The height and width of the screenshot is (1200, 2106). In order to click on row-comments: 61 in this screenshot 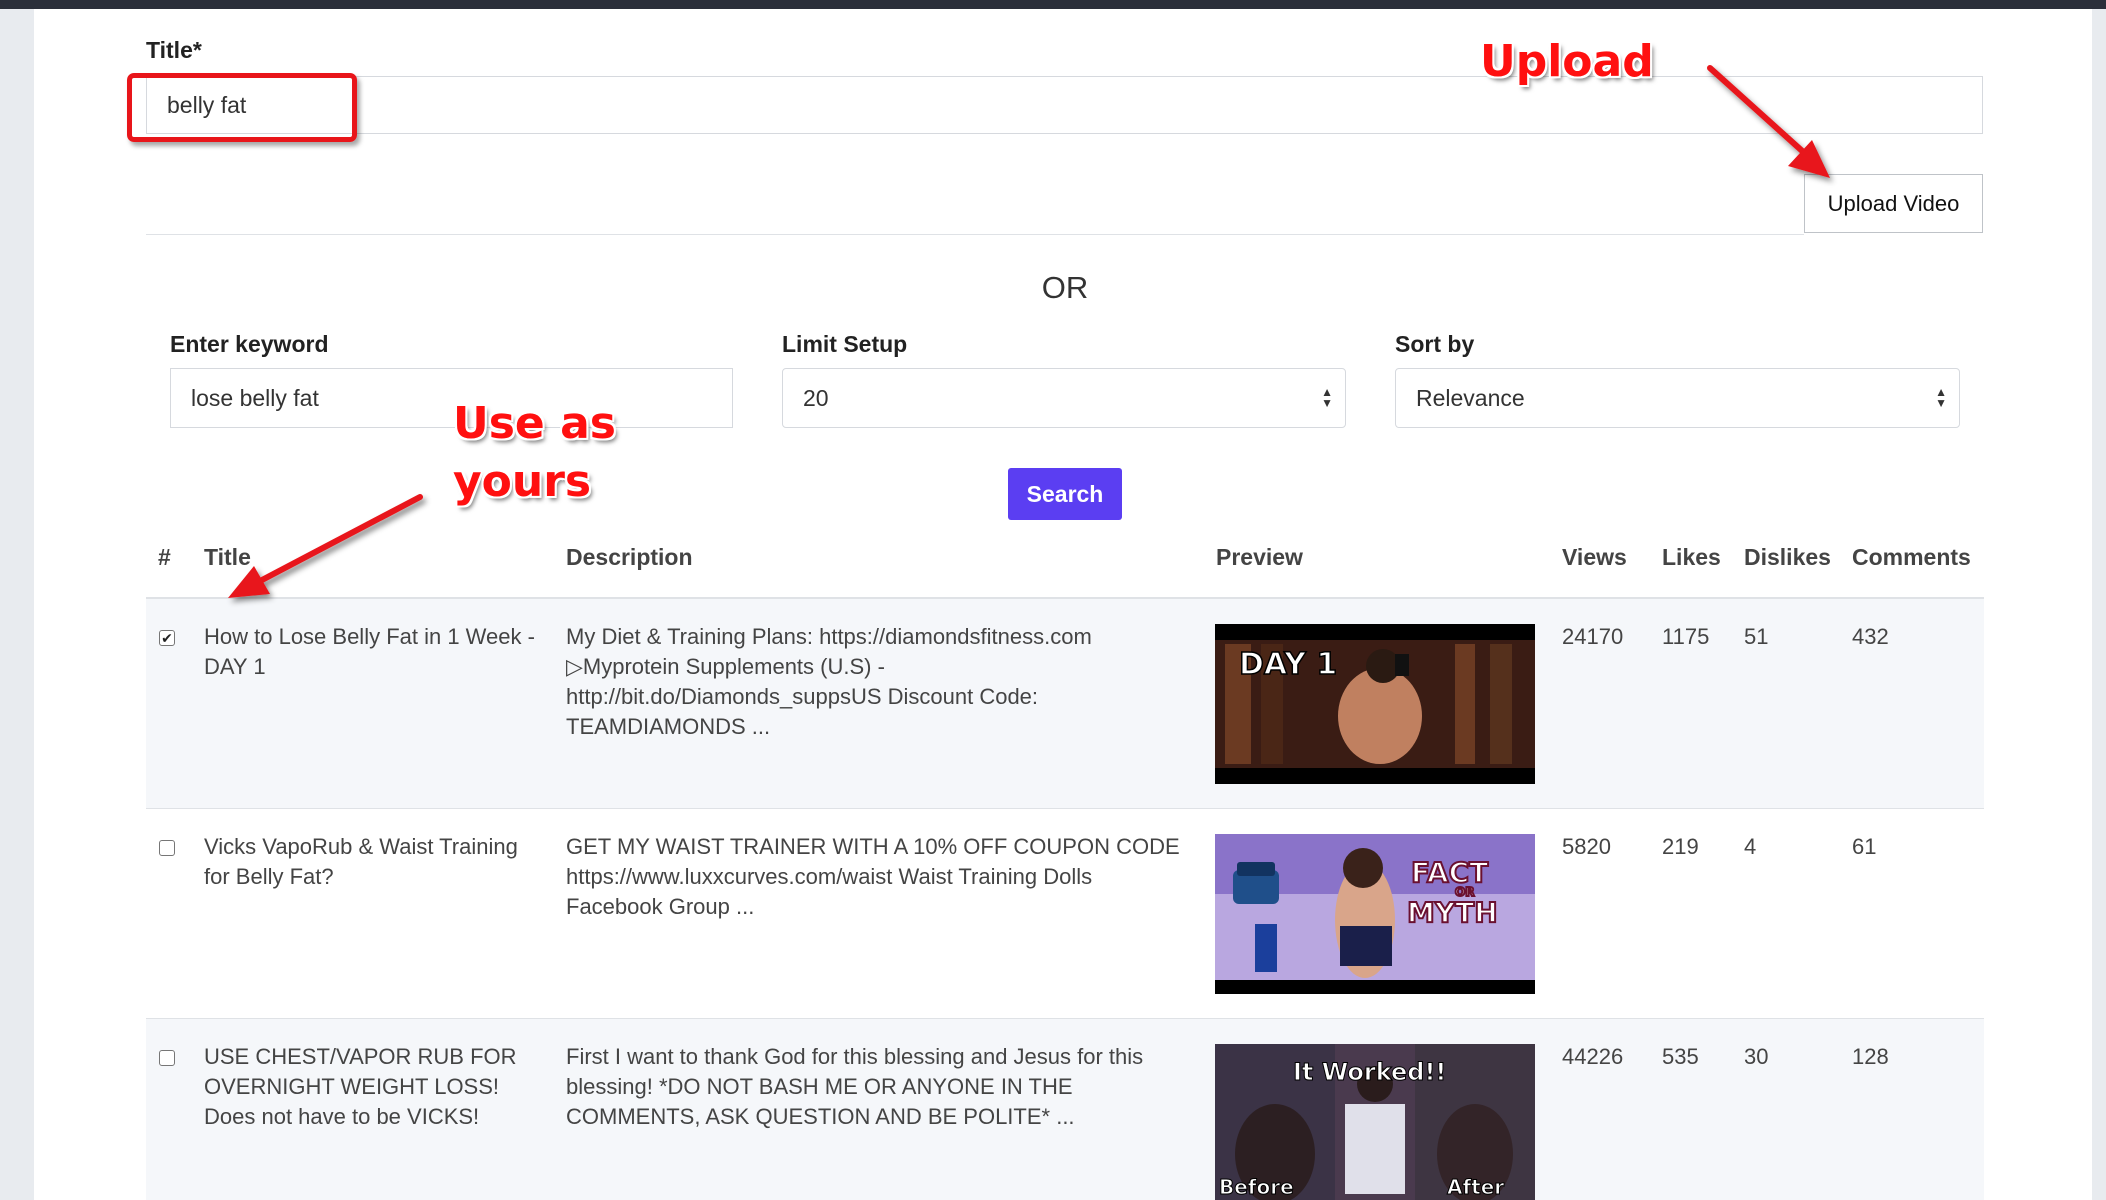, I will do `click(1864, 846)`.